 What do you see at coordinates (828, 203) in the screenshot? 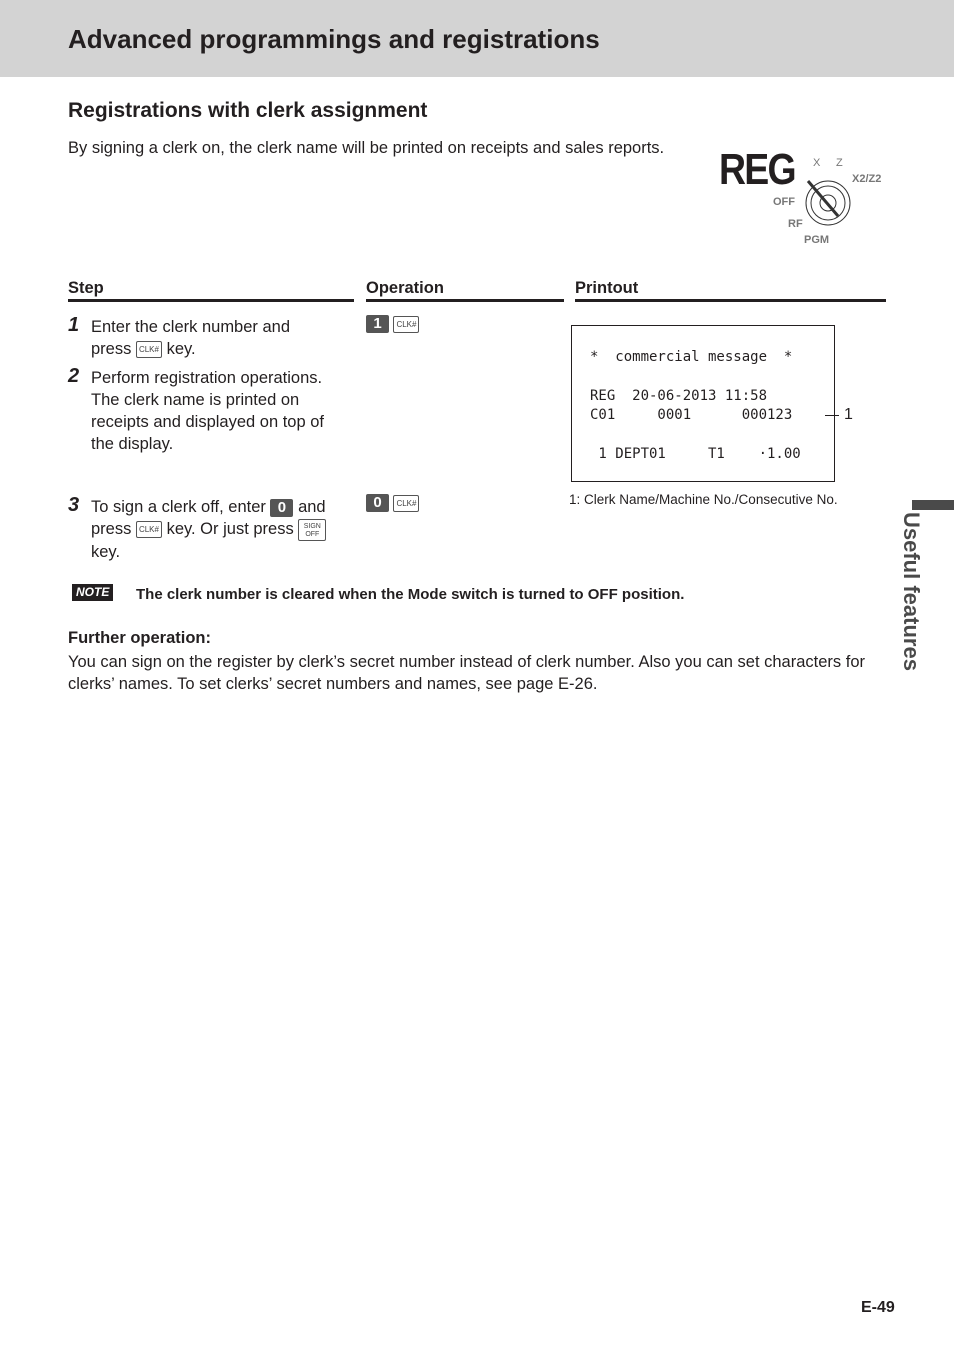
I see `key-switch-icon` at bounding box center [828, 203].